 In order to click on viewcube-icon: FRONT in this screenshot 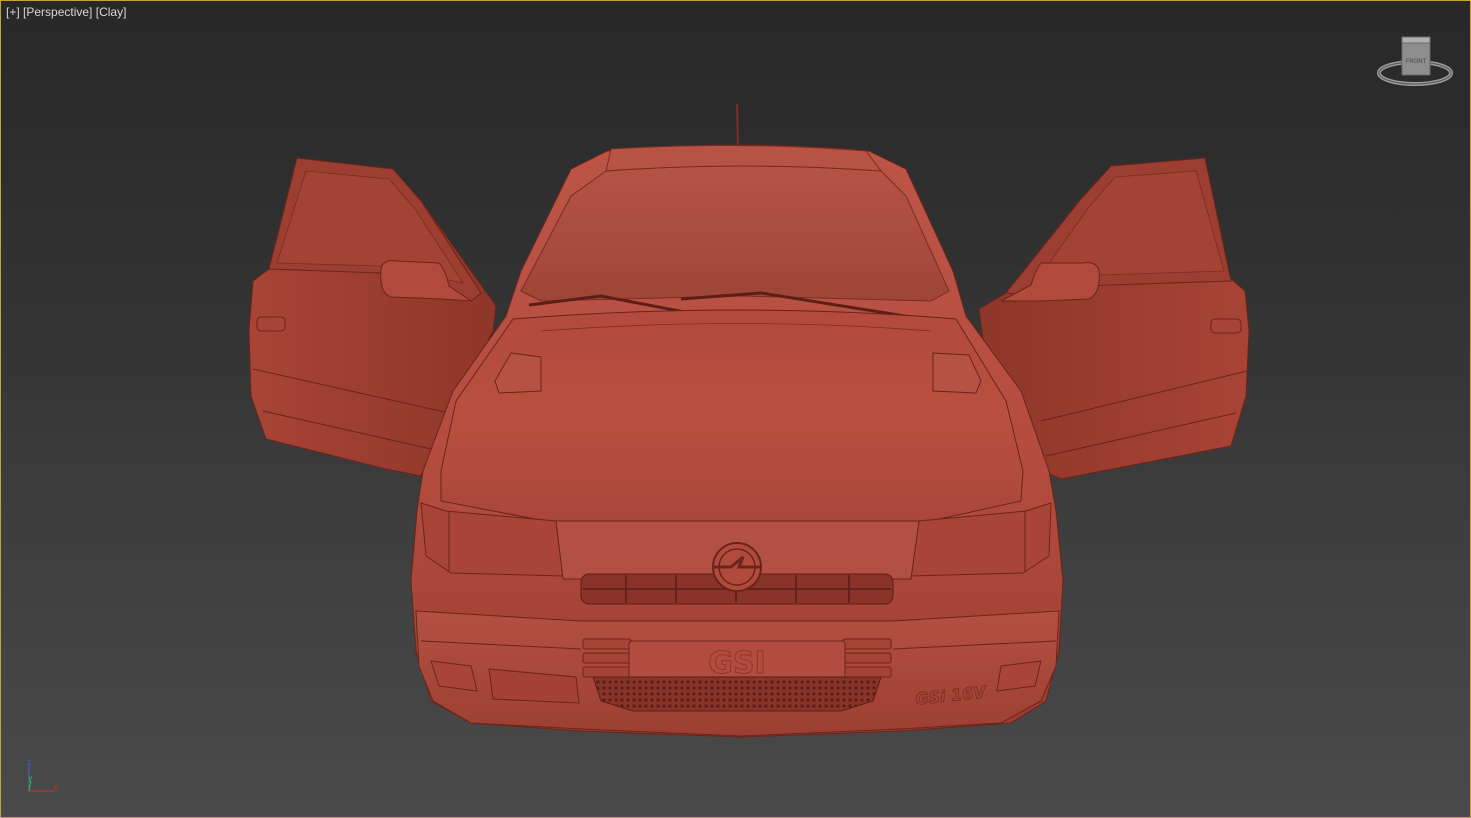, I will do `click(1415, 64)`.